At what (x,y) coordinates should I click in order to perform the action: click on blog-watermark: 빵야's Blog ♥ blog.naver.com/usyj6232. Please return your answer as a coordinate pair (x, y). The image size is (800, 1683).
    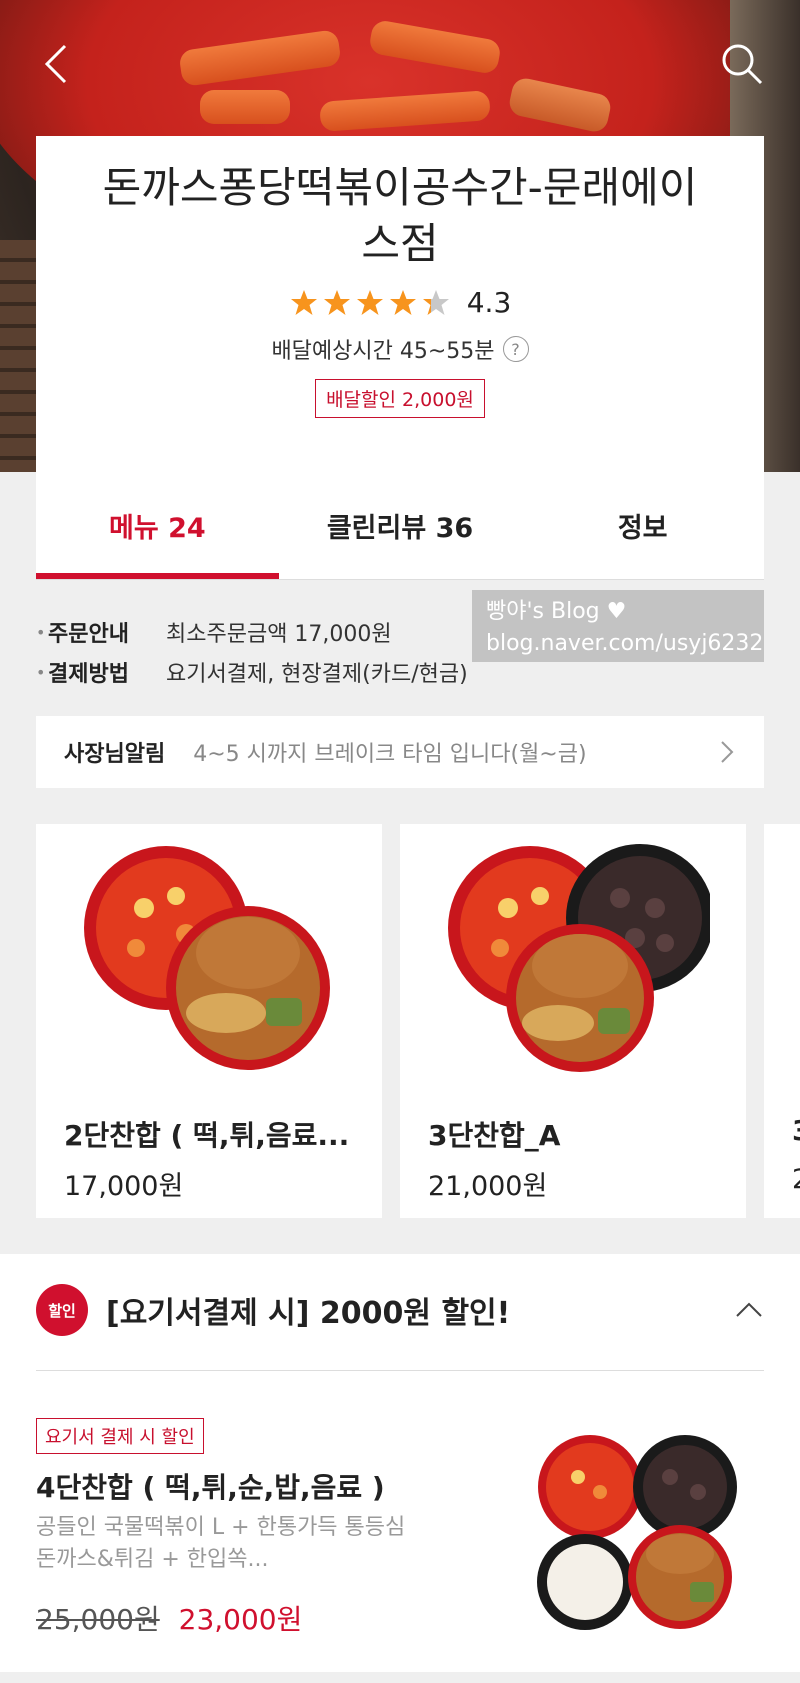
    Looking at the image, I should click on (618, 626).